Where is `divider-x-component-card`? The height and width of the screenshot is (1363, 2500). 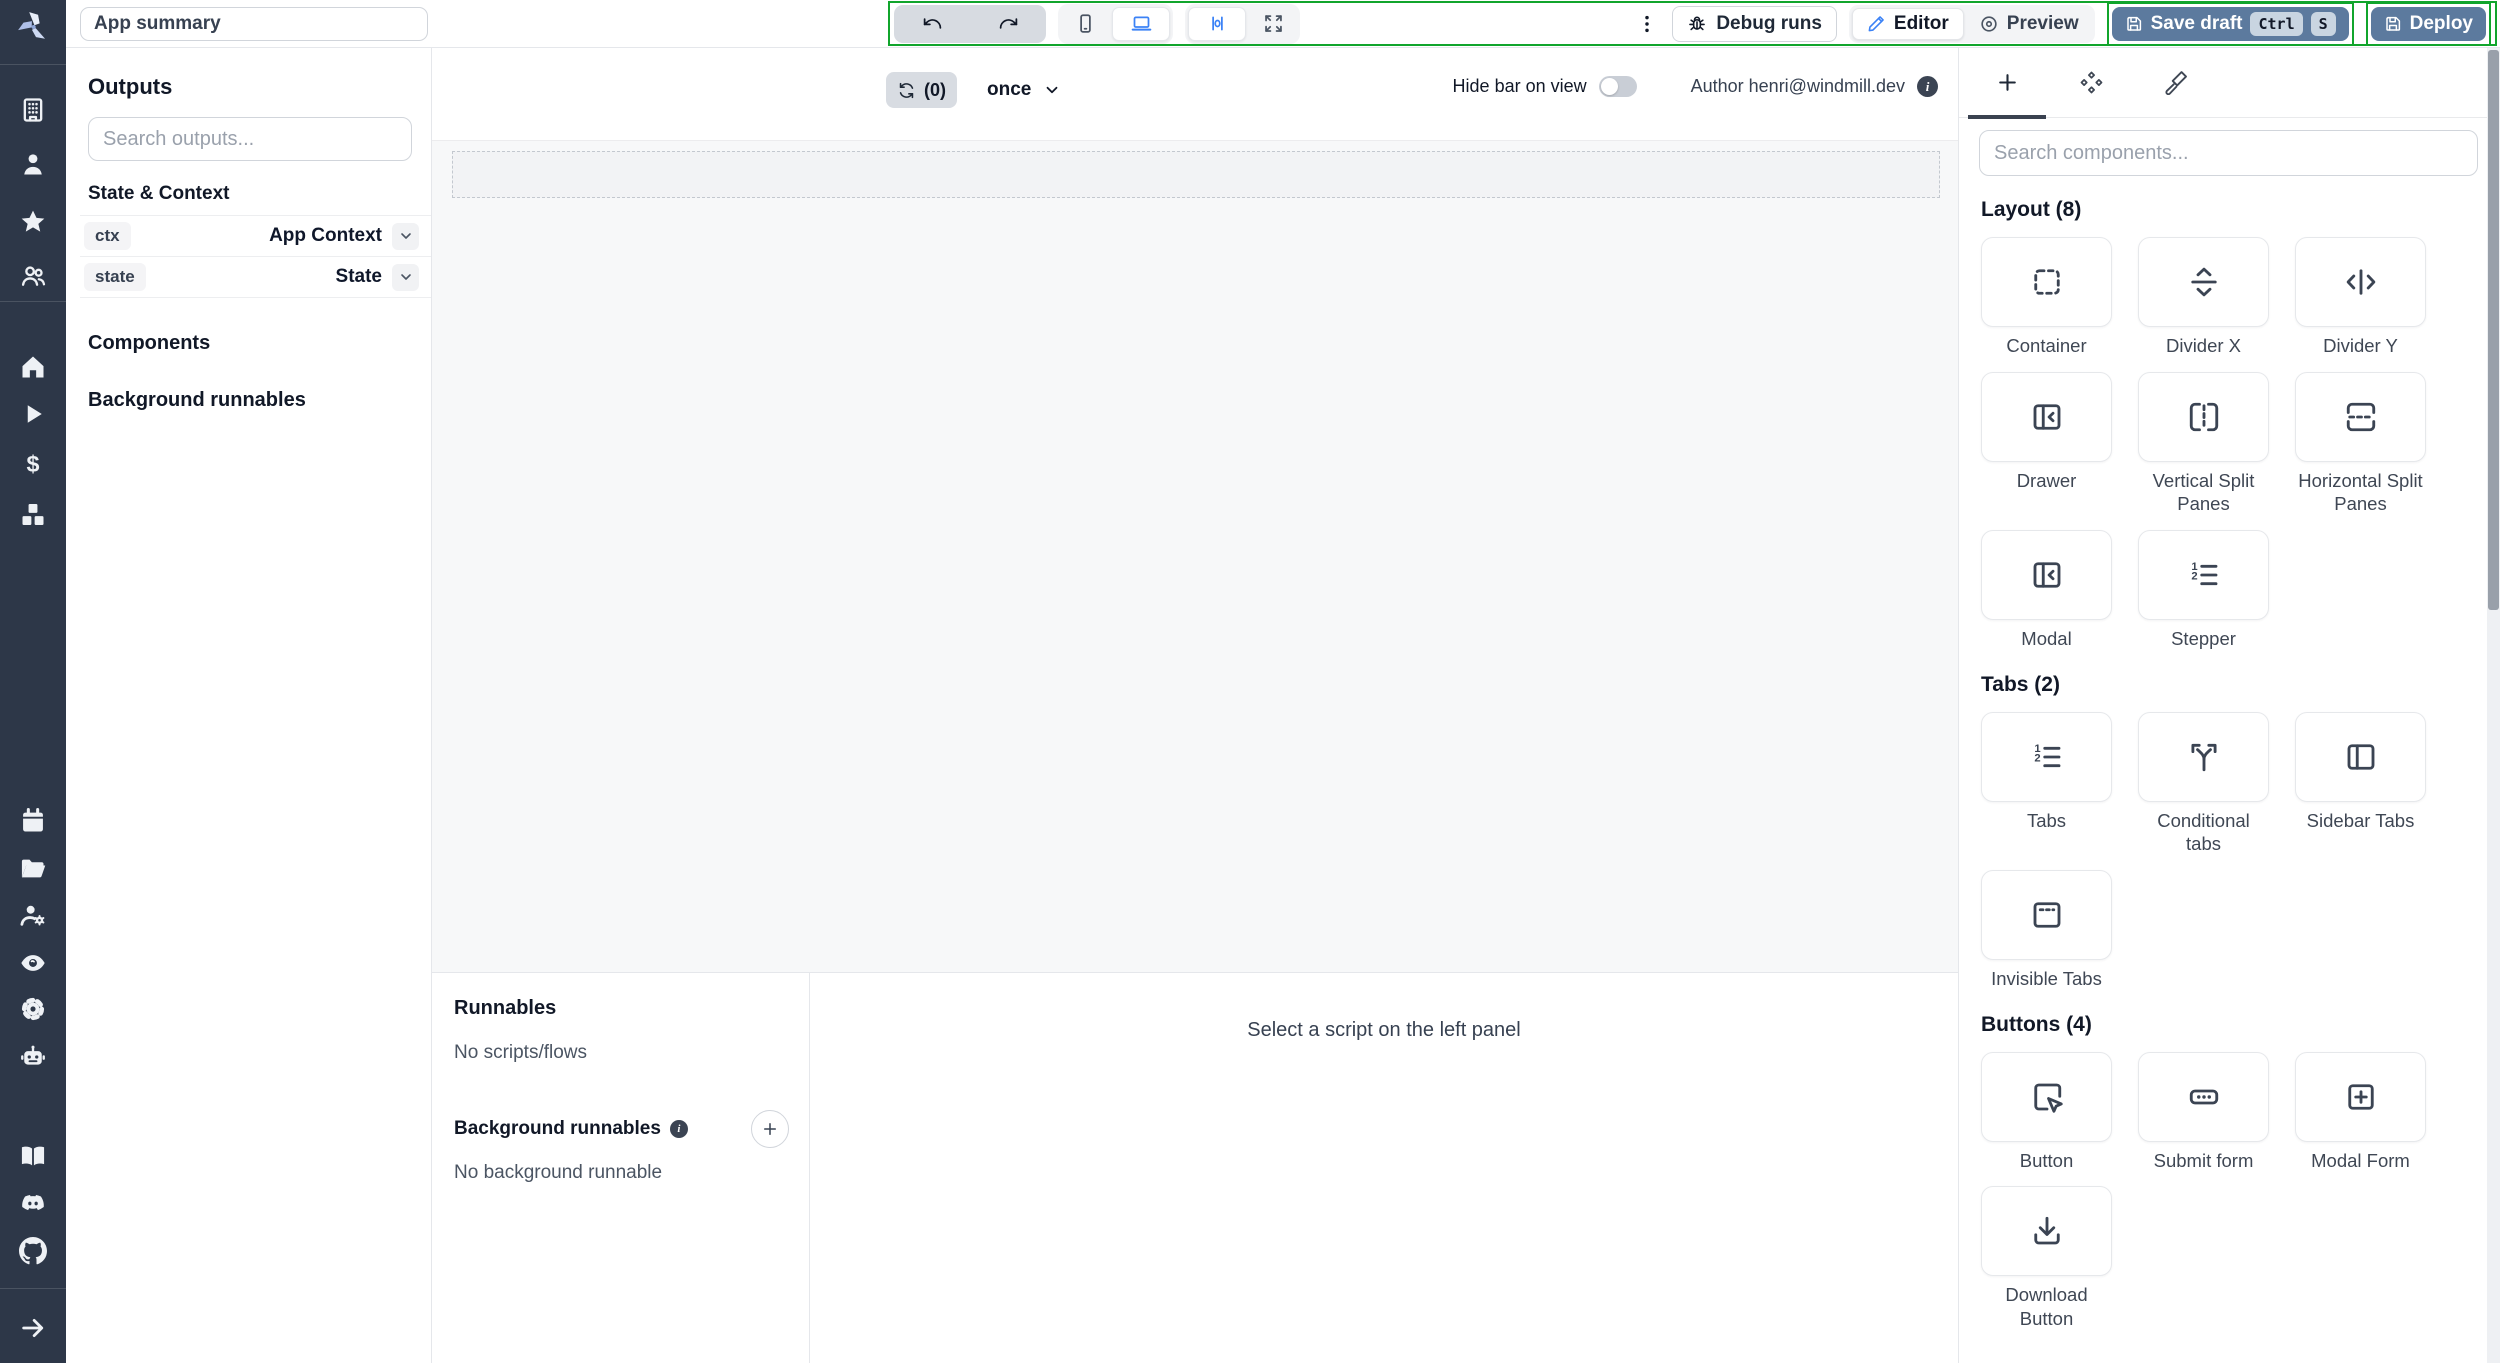 divider-x-component-card is located at coordinates (2203, 282).